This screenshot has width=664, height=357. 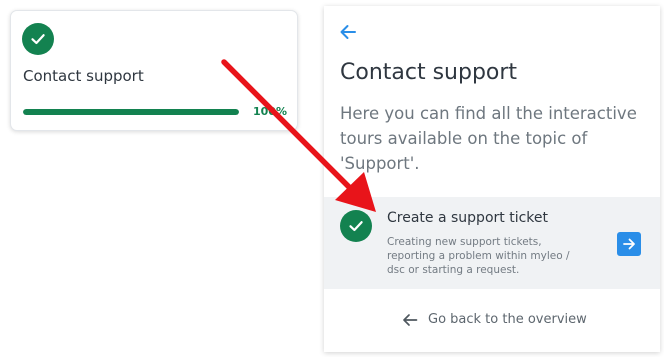 I want to click on back-to-overview-label: Go back to the overview, so click(x=507, y=319).